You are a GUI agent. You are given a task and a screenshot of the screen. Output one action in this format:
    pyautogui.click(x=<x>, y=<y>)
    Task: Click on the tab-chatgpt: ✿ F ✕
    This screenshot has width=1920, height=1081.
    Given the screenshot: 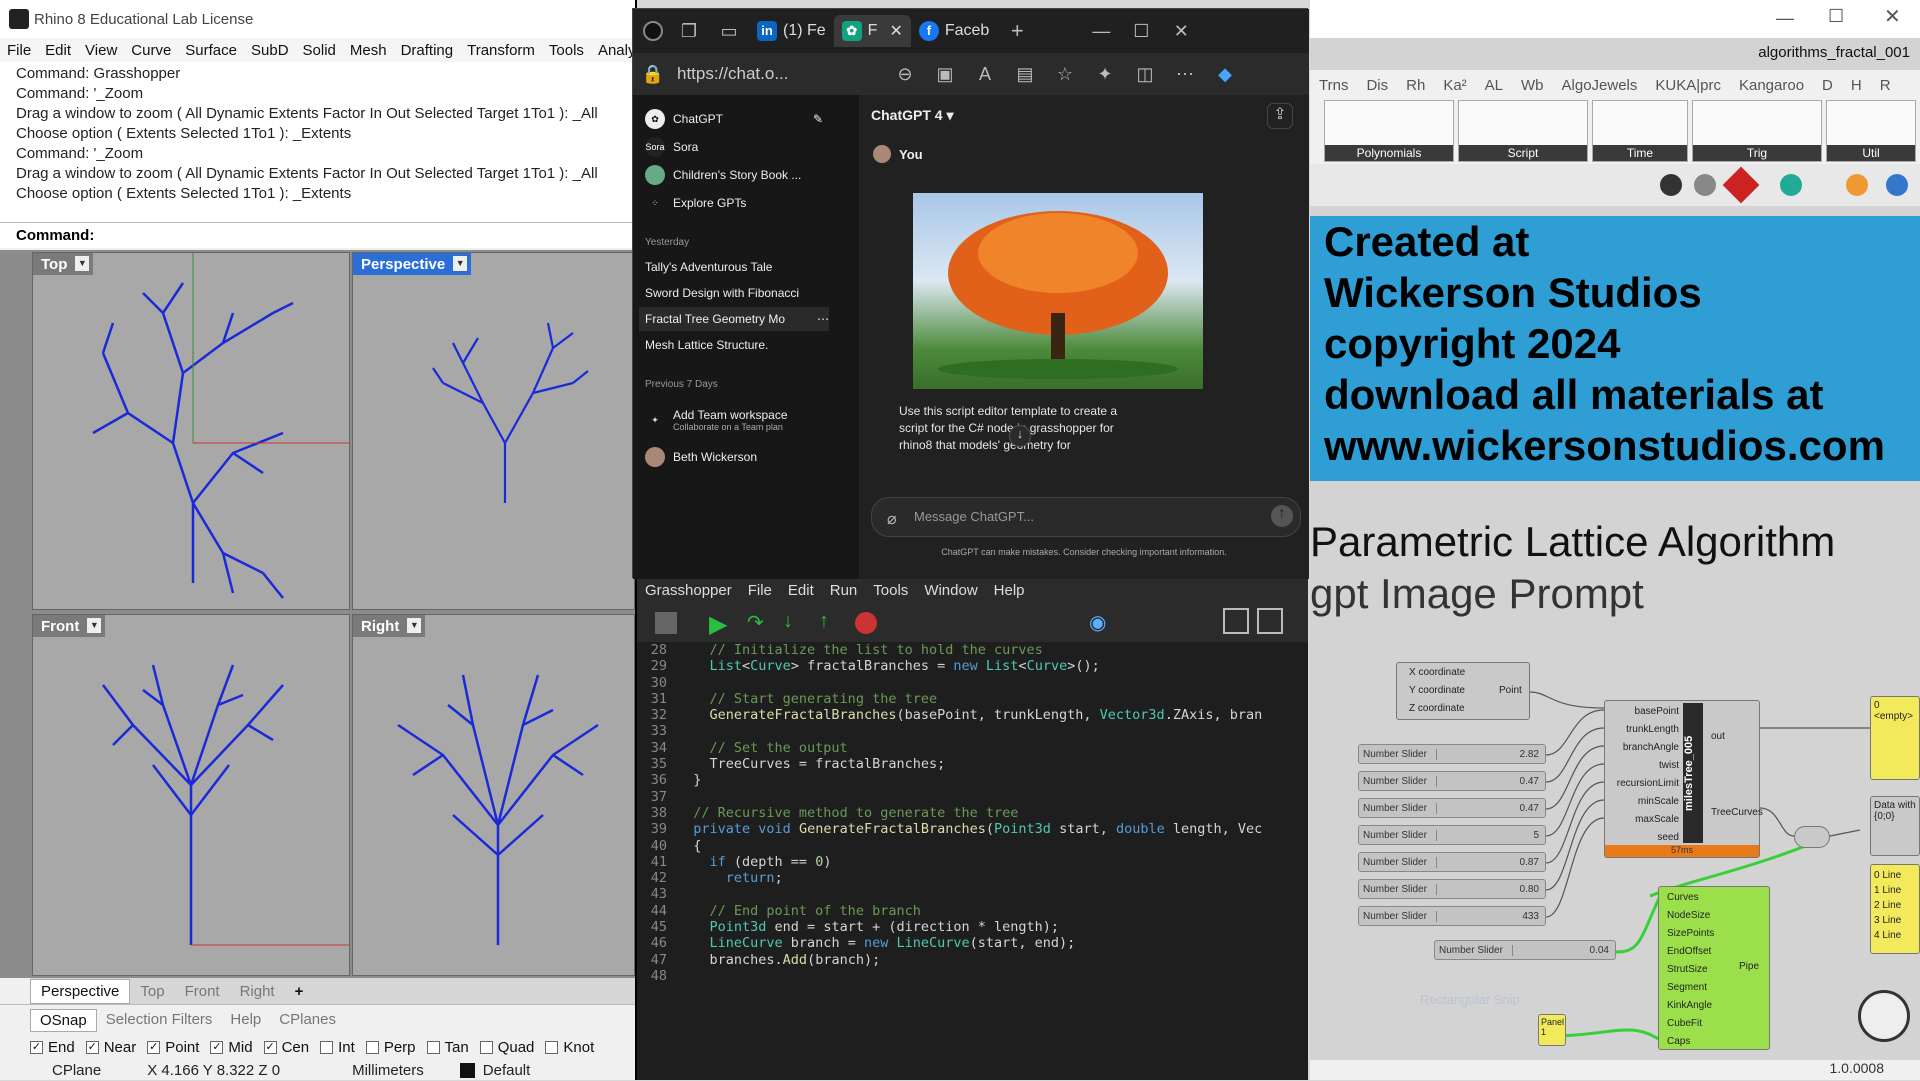 What is the action you would take?
    pyautogui.click(x=872, y=31)
    